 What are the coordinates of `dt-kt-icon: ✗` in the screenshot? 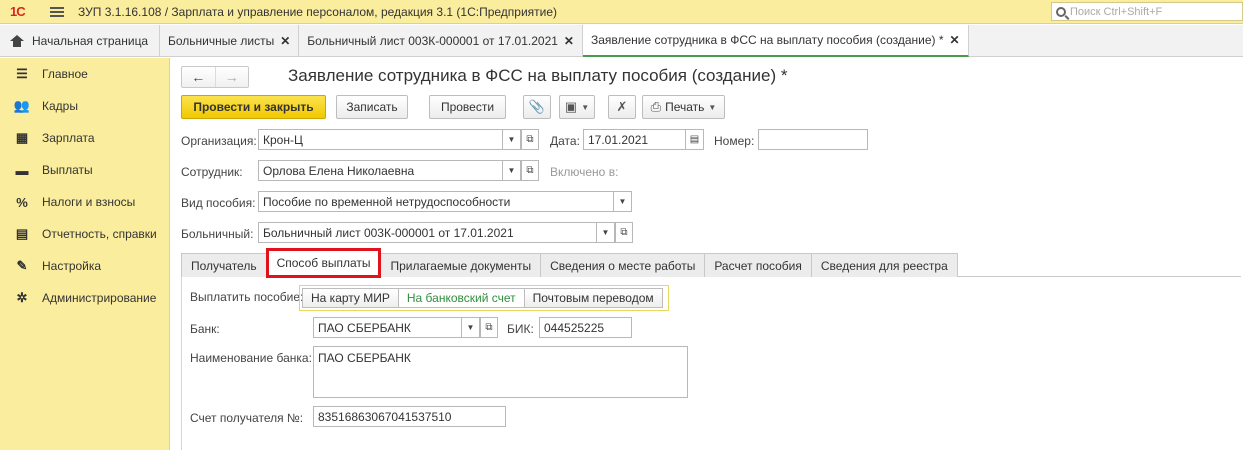 It's located at (622, 106).